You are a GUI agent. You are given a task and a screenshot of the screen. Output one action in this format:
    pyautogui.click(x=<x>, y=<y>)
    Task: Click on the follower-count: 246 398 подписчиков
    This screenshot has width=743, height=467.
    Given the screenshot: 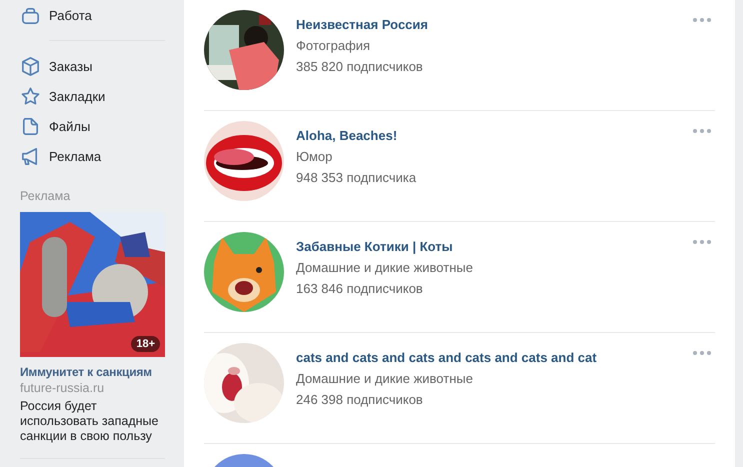 What is the action you would take?
    pyautogui.click(x=360, y=399)
    